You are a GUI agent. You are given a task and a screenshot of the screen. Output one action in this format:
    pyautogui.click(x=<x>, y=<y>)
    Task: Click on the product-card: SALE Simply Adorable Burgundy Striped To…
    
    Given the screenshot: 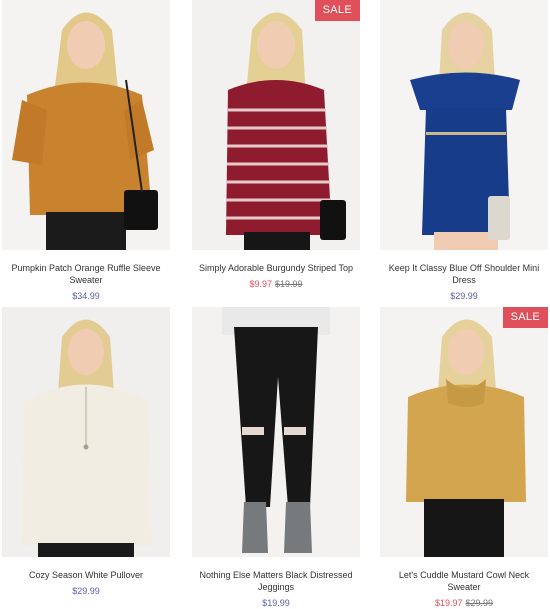 What is the action you would take?
    pyautogui.click(x=276, y=145)
    